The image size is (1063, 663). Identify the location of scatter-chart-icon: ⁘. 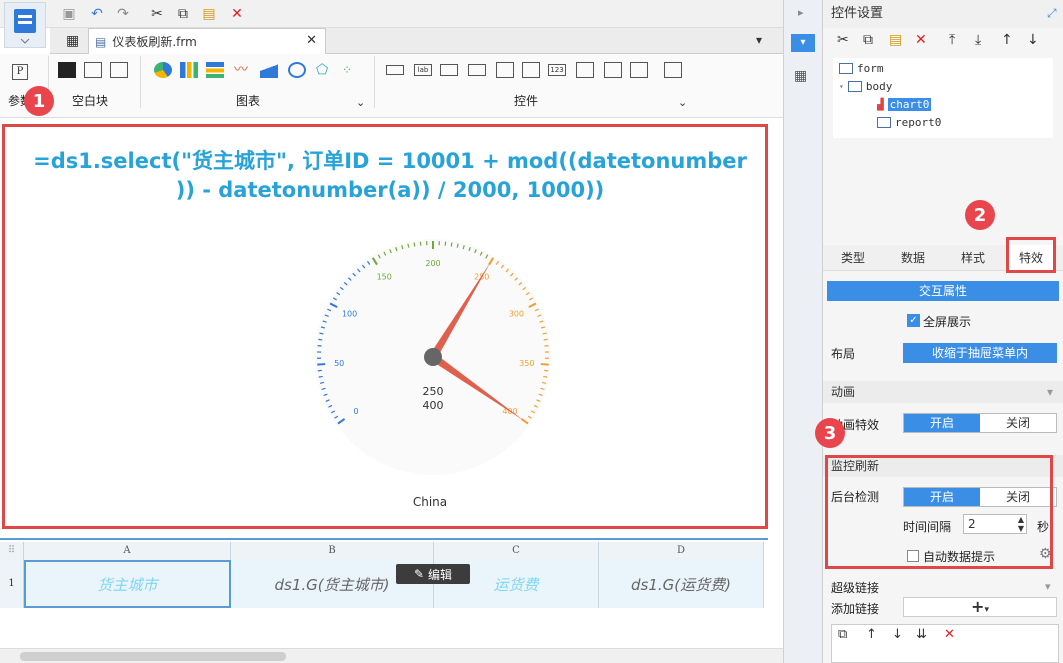
(351, 70).